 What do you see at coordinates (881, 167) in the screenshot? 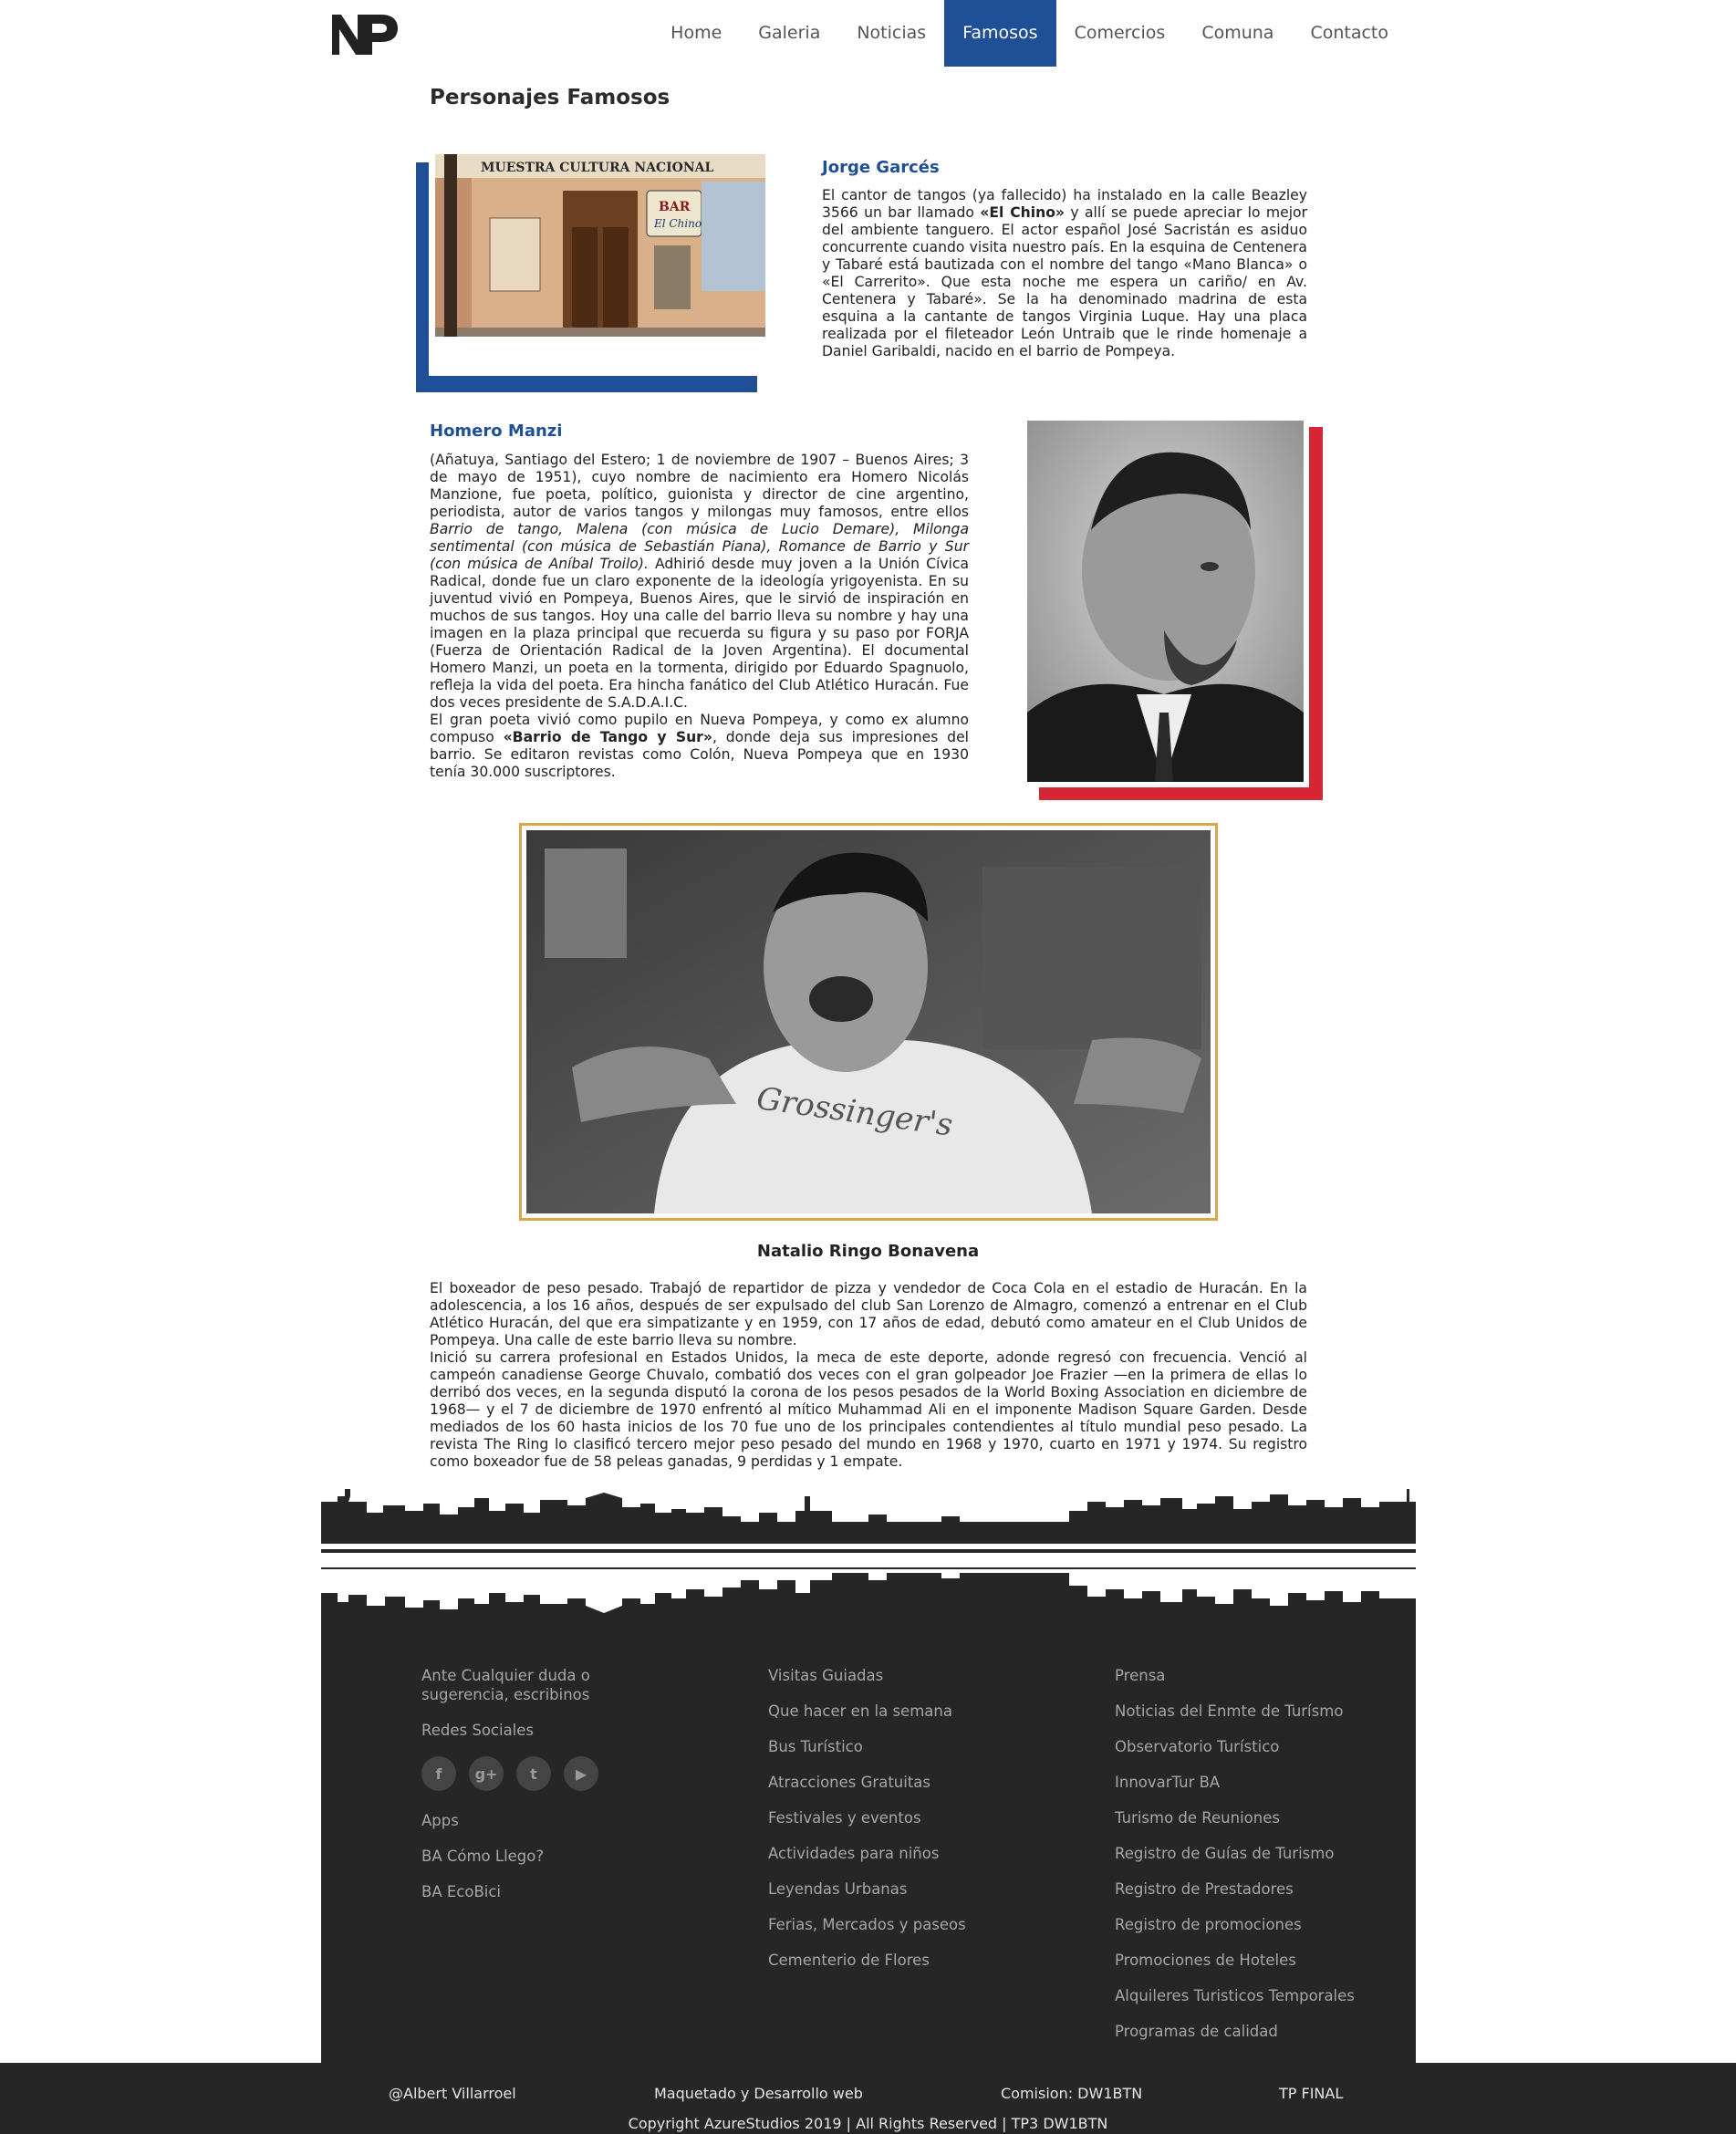
I see `person-name-jorge-garces: Jorge Garcés` at bounding box center [881, 167].